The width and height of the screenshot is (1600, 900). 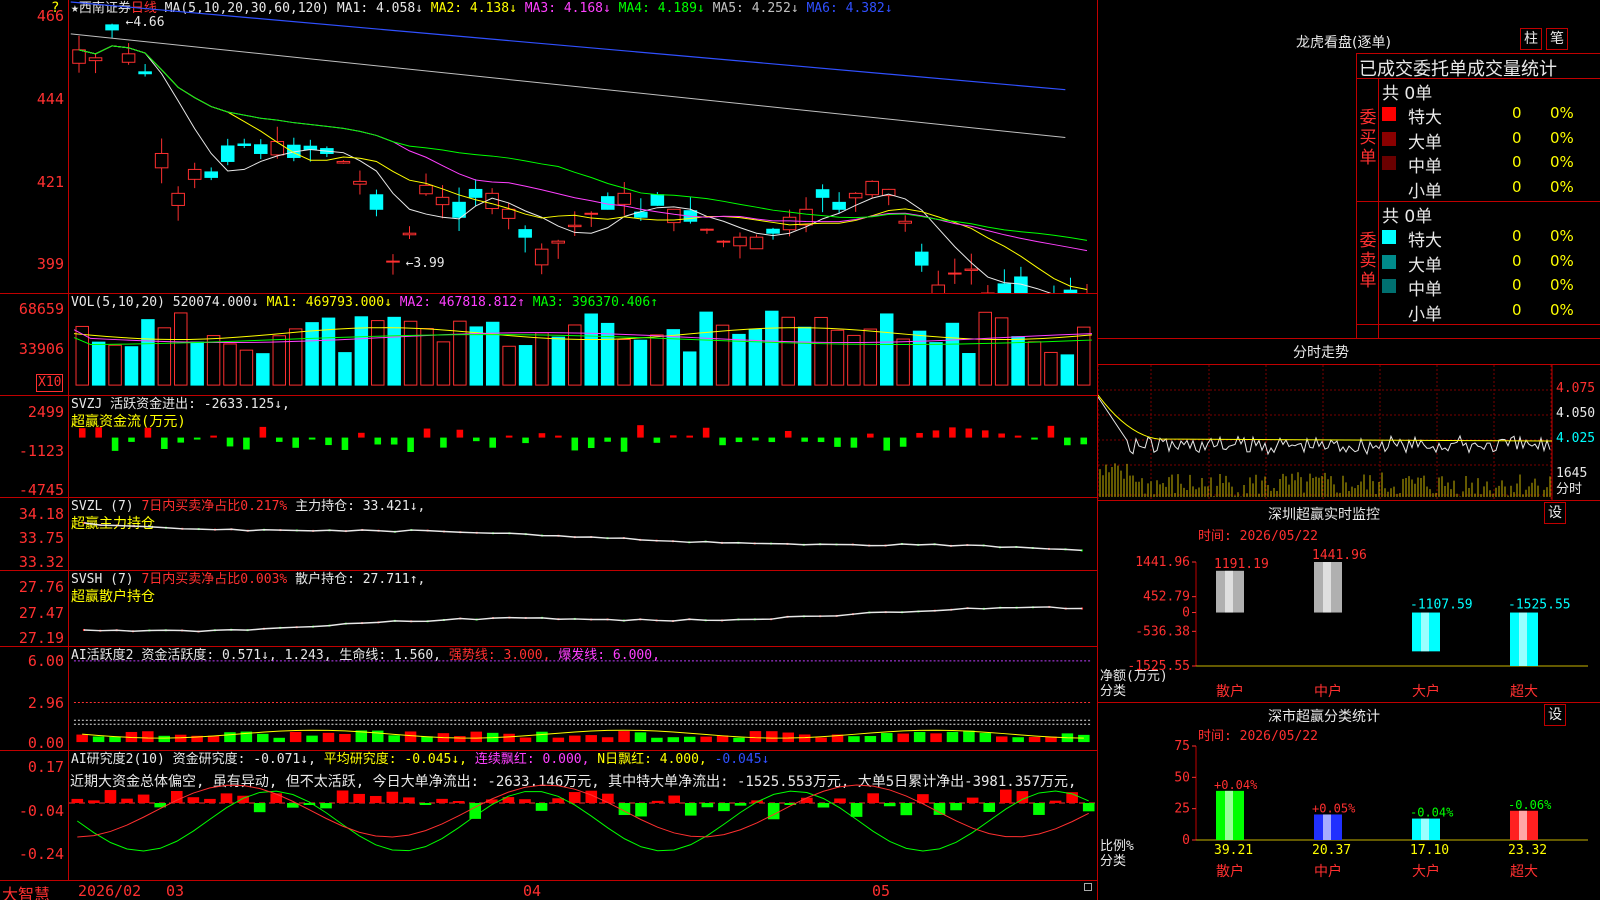 What do you see at coordinates (45, 412) in the screenshot?
I see `svzj-tick: 2499` at bounding box center [45, 412].